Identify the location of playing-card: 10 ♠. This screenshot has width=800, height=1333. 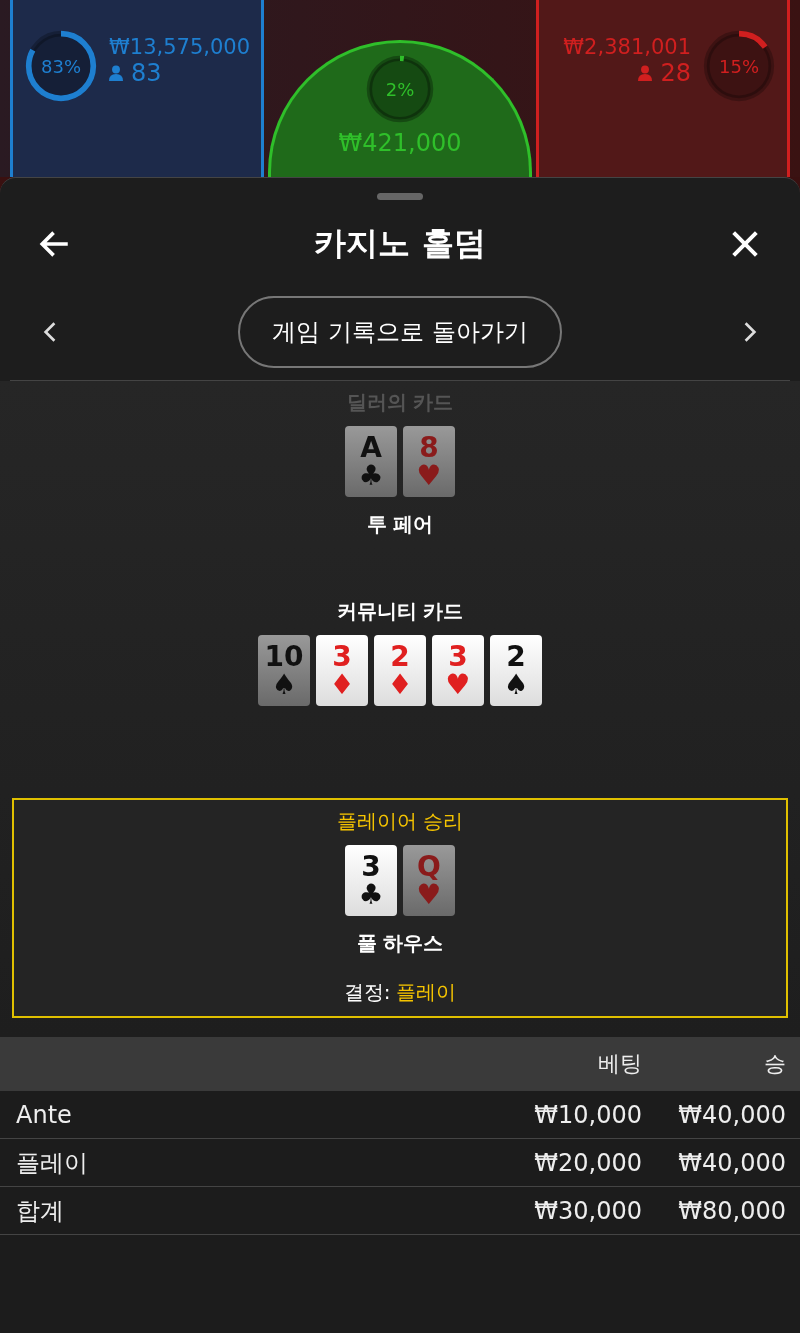
(284, 670).